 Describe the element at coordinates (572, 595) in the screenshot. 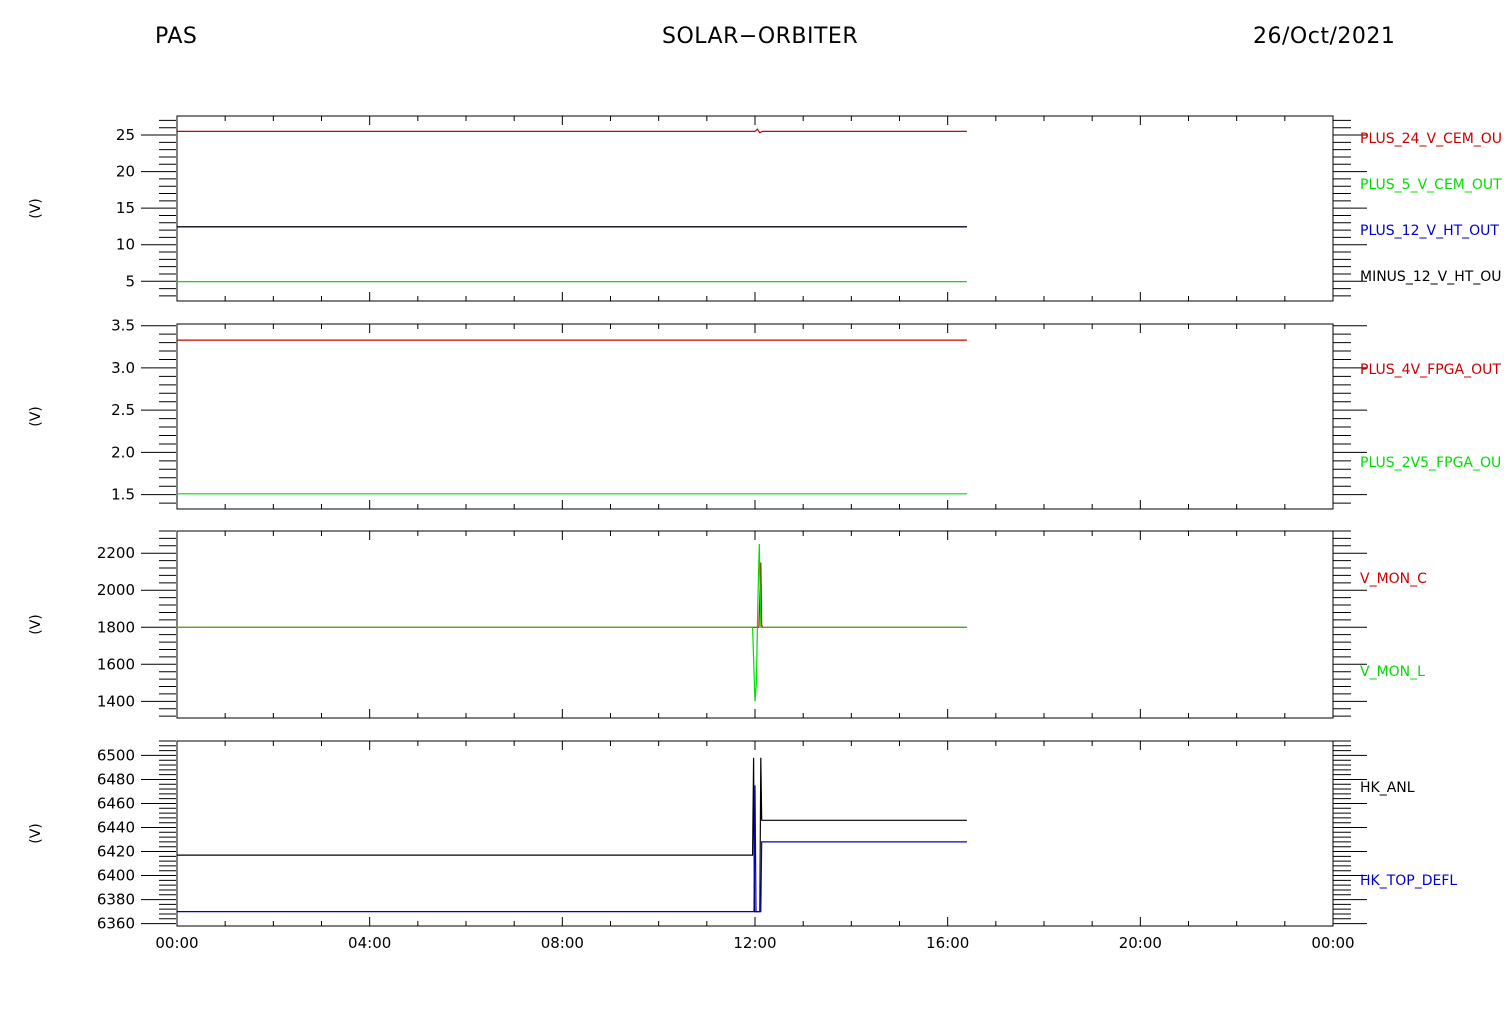

I see `series-line-v-mon-c` at that location.